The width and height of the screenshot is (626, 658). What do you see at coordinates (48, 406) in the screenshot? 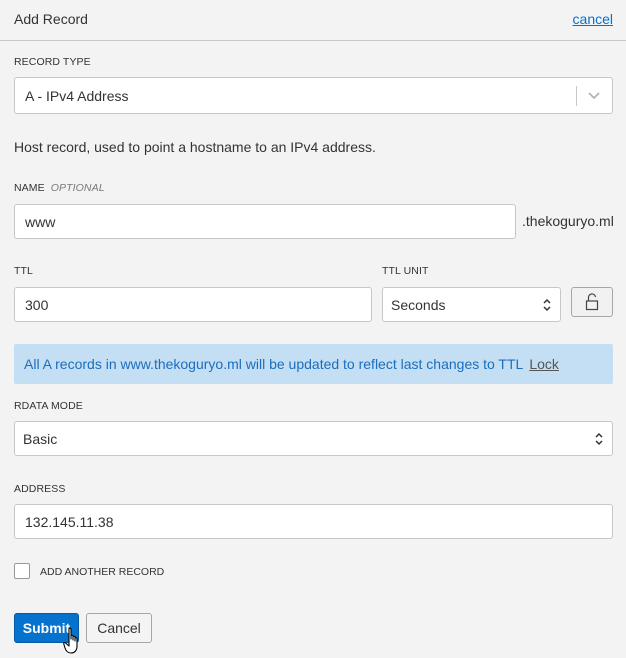
I see `rdata-mode-label: RDATA MODE` at bounding box center [48, 406].